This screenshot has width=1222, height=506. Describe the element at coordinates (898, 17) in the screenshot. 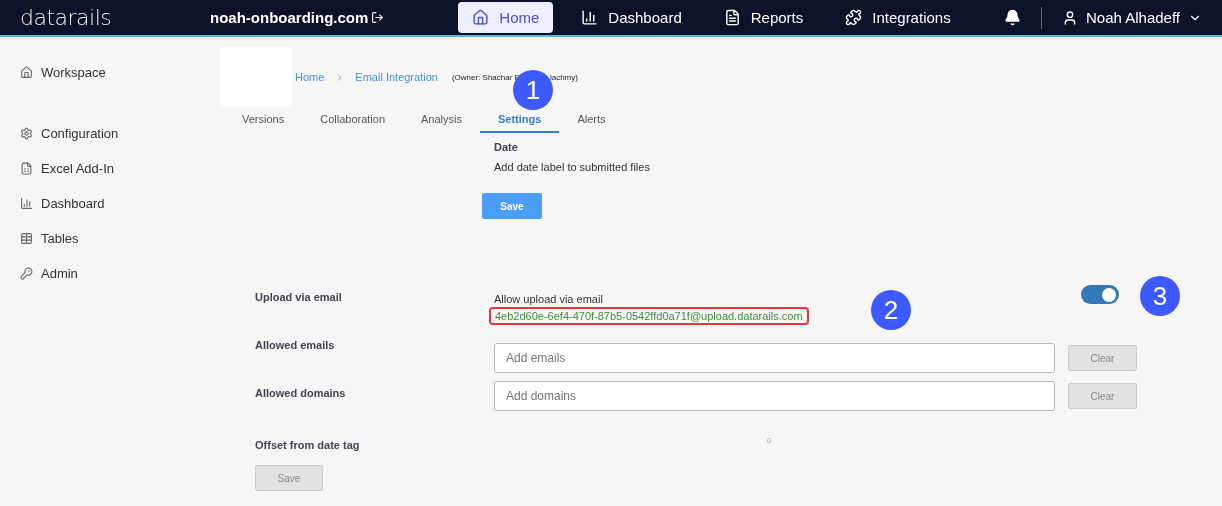

I see `nav-tab: Integrations` at that location.